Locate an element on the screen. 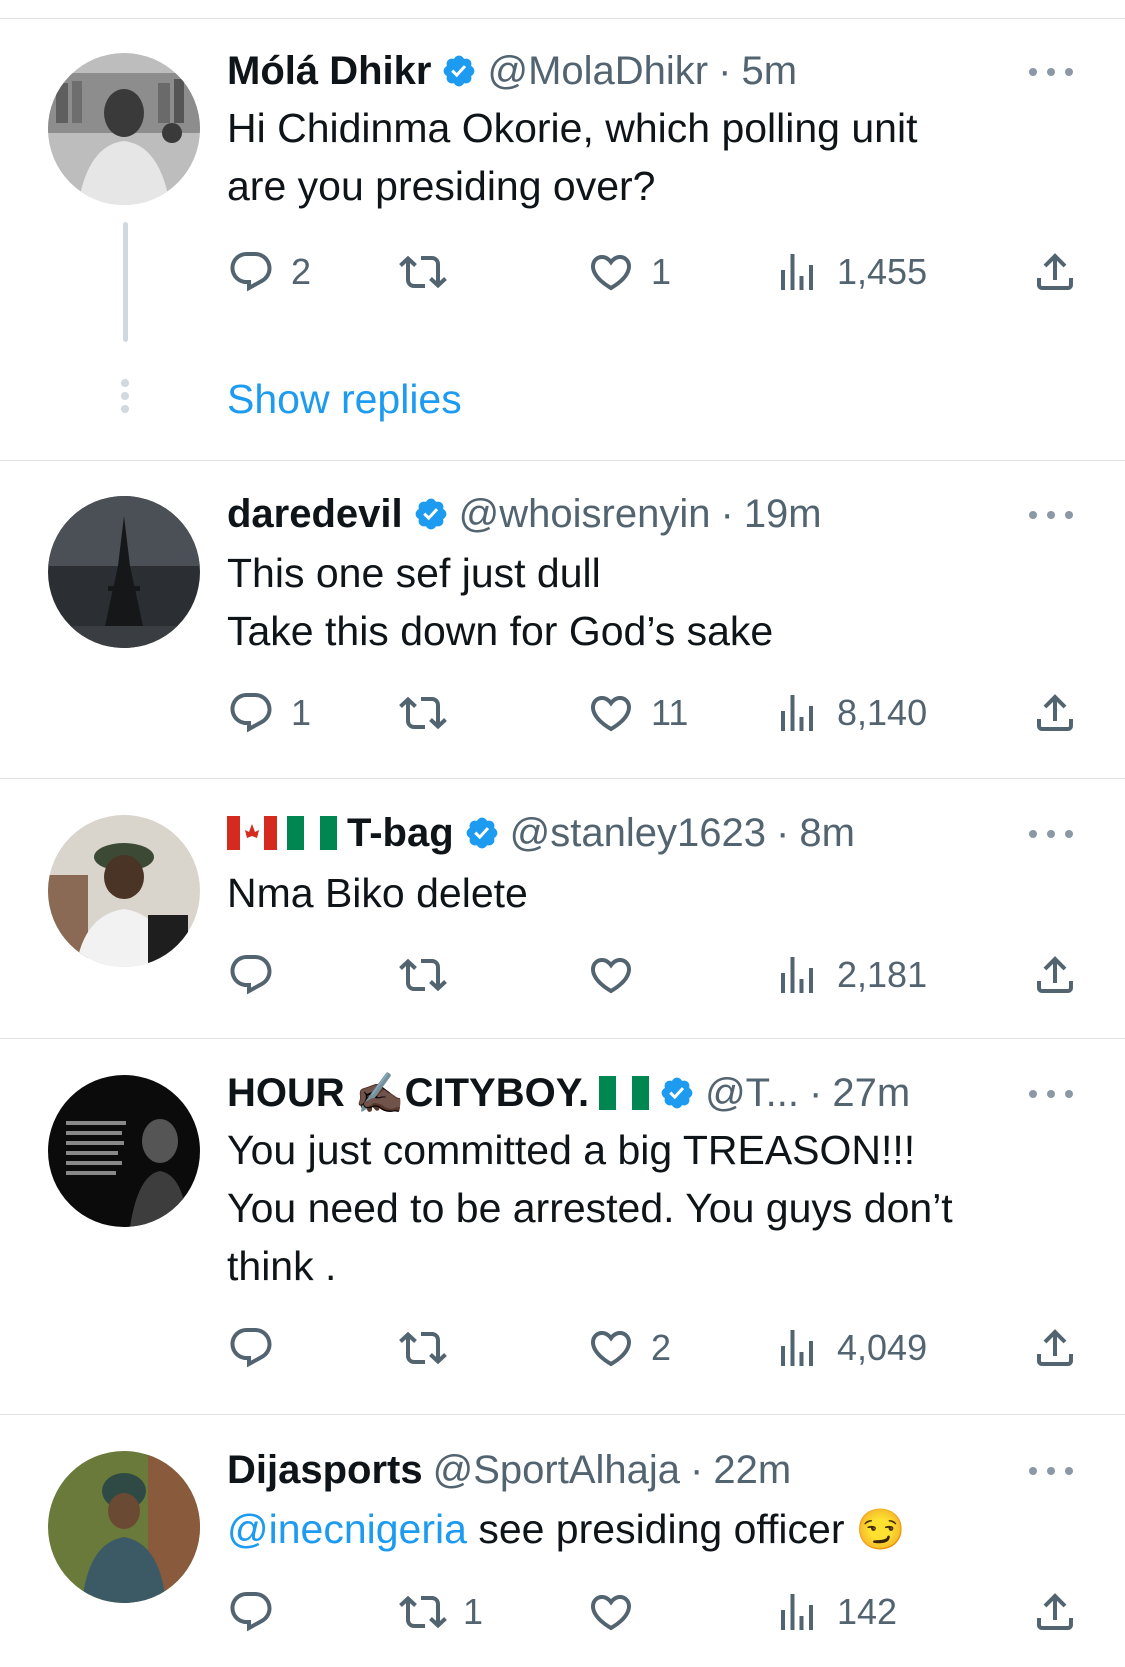 The width and height of the screenshot is (1125, 1667). handle: @stanley1623 is located at coordinates (638, 833).